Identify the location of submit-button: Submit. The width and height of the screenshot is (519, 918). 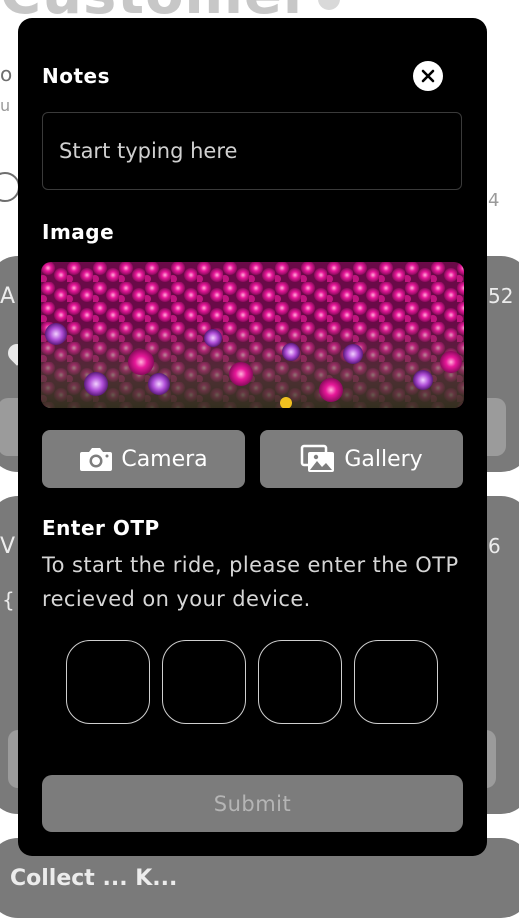
(252, 803).